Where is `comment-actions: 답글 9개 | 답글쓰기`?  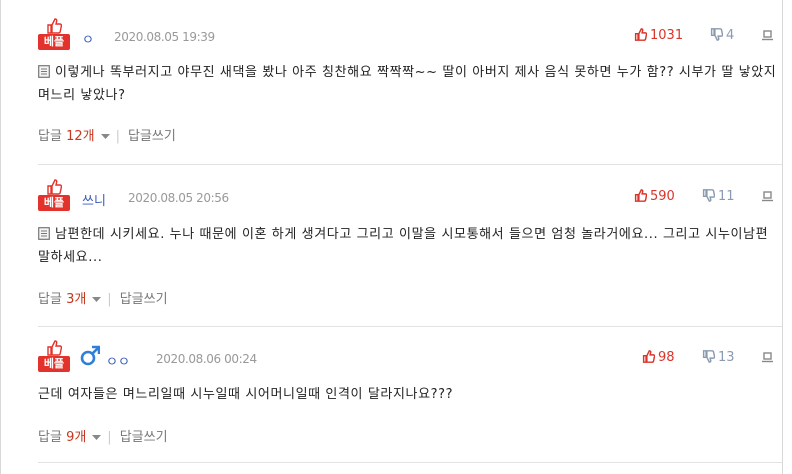 comment-actions: 답글 9개 | 답글쓰기 is located at coordinates (103, 435).